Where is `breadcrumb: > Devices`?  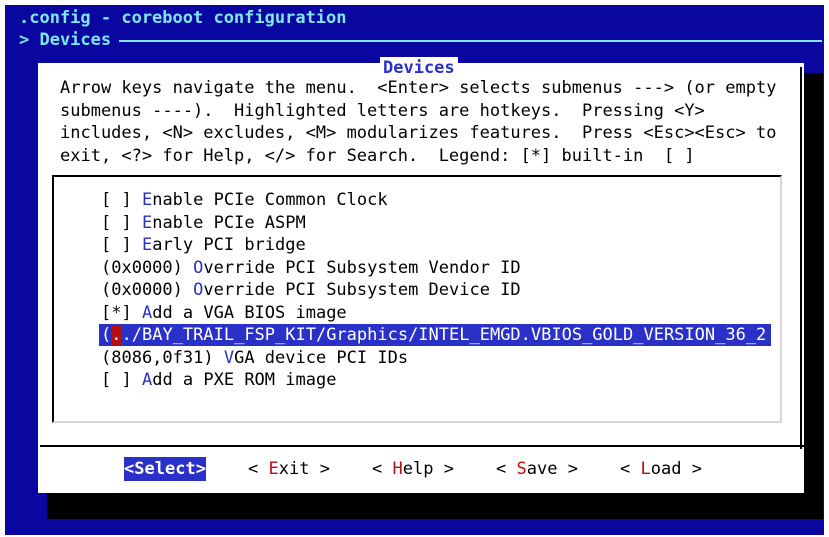 breadcrumb: > Devices is located at coordinates (420, 40).